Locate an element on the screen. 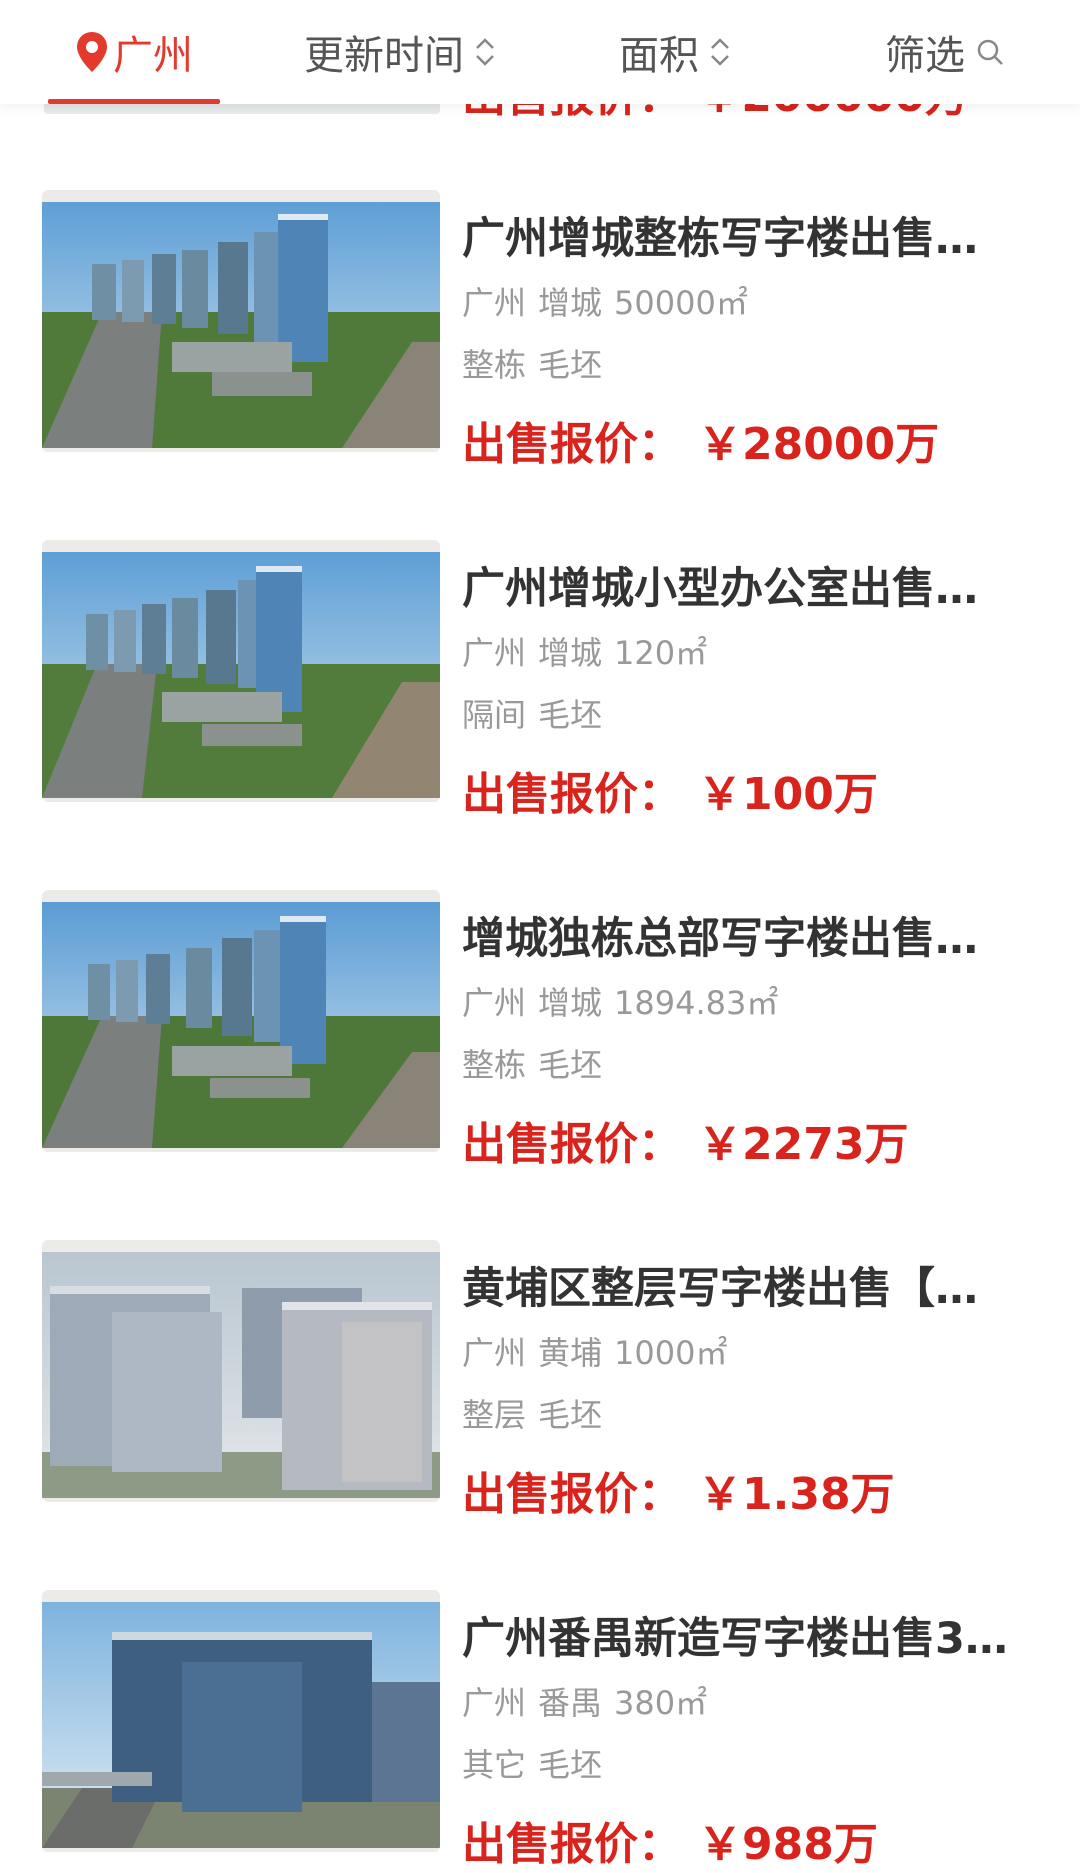 This screenshot has width=1080, height=1873. city-label: 广州 is located at coordinates (153, 56).